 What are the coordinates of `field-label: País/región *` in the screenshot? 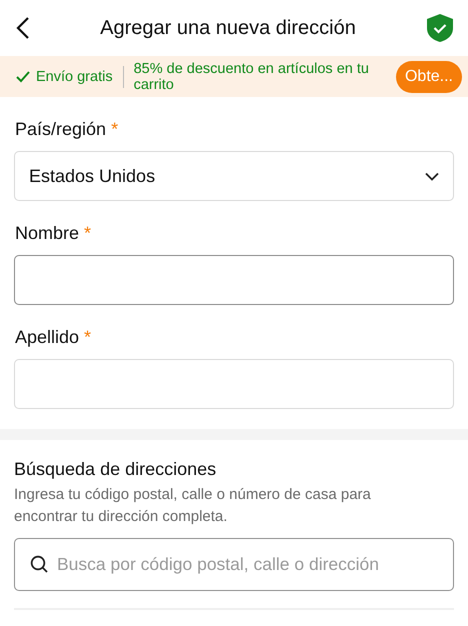 It's located at (67, 130).